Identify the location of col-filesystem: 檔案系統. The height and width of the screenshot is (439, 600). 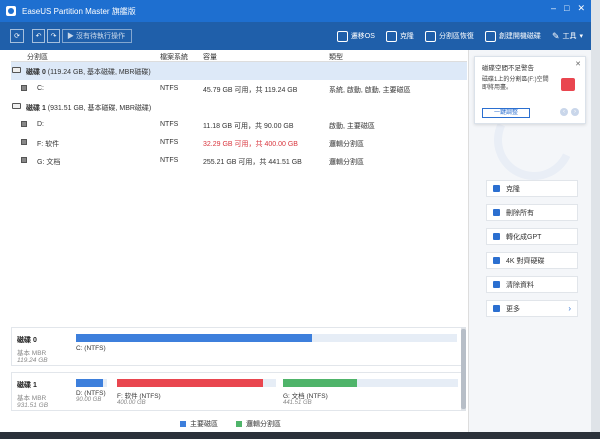
(174, 57).